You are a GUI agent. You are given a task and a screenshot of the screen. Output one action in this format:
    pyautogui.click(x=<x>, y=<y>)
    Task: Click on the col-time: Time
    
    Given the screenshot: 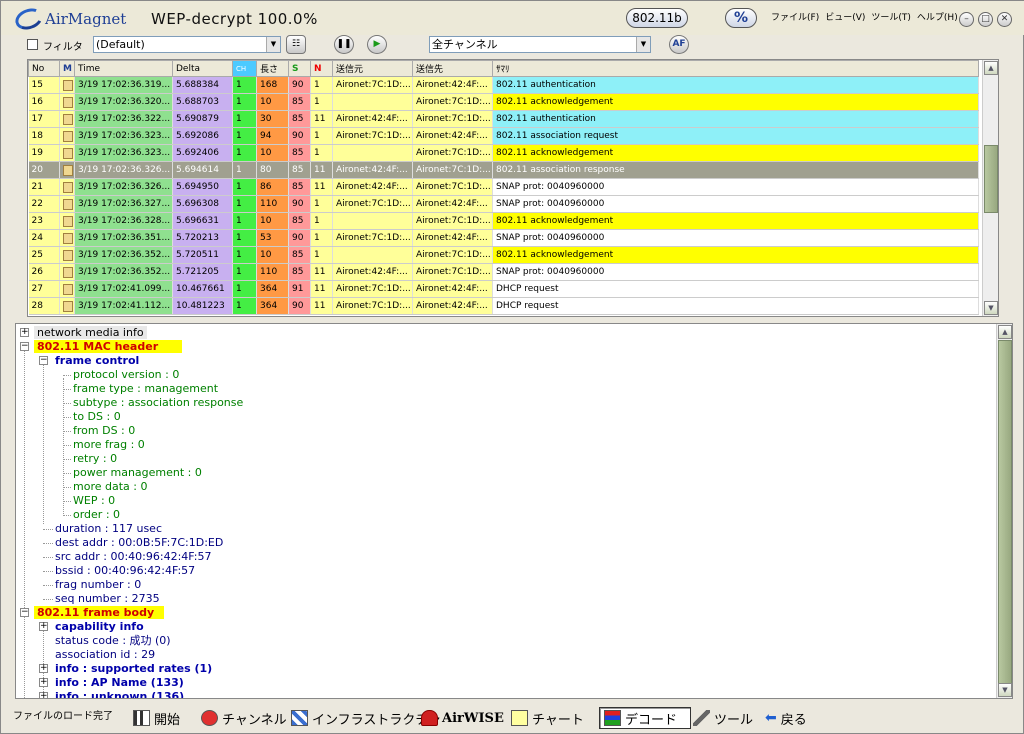 What is the action you would take?
    pyautogui.click(x=123, y=68)
    